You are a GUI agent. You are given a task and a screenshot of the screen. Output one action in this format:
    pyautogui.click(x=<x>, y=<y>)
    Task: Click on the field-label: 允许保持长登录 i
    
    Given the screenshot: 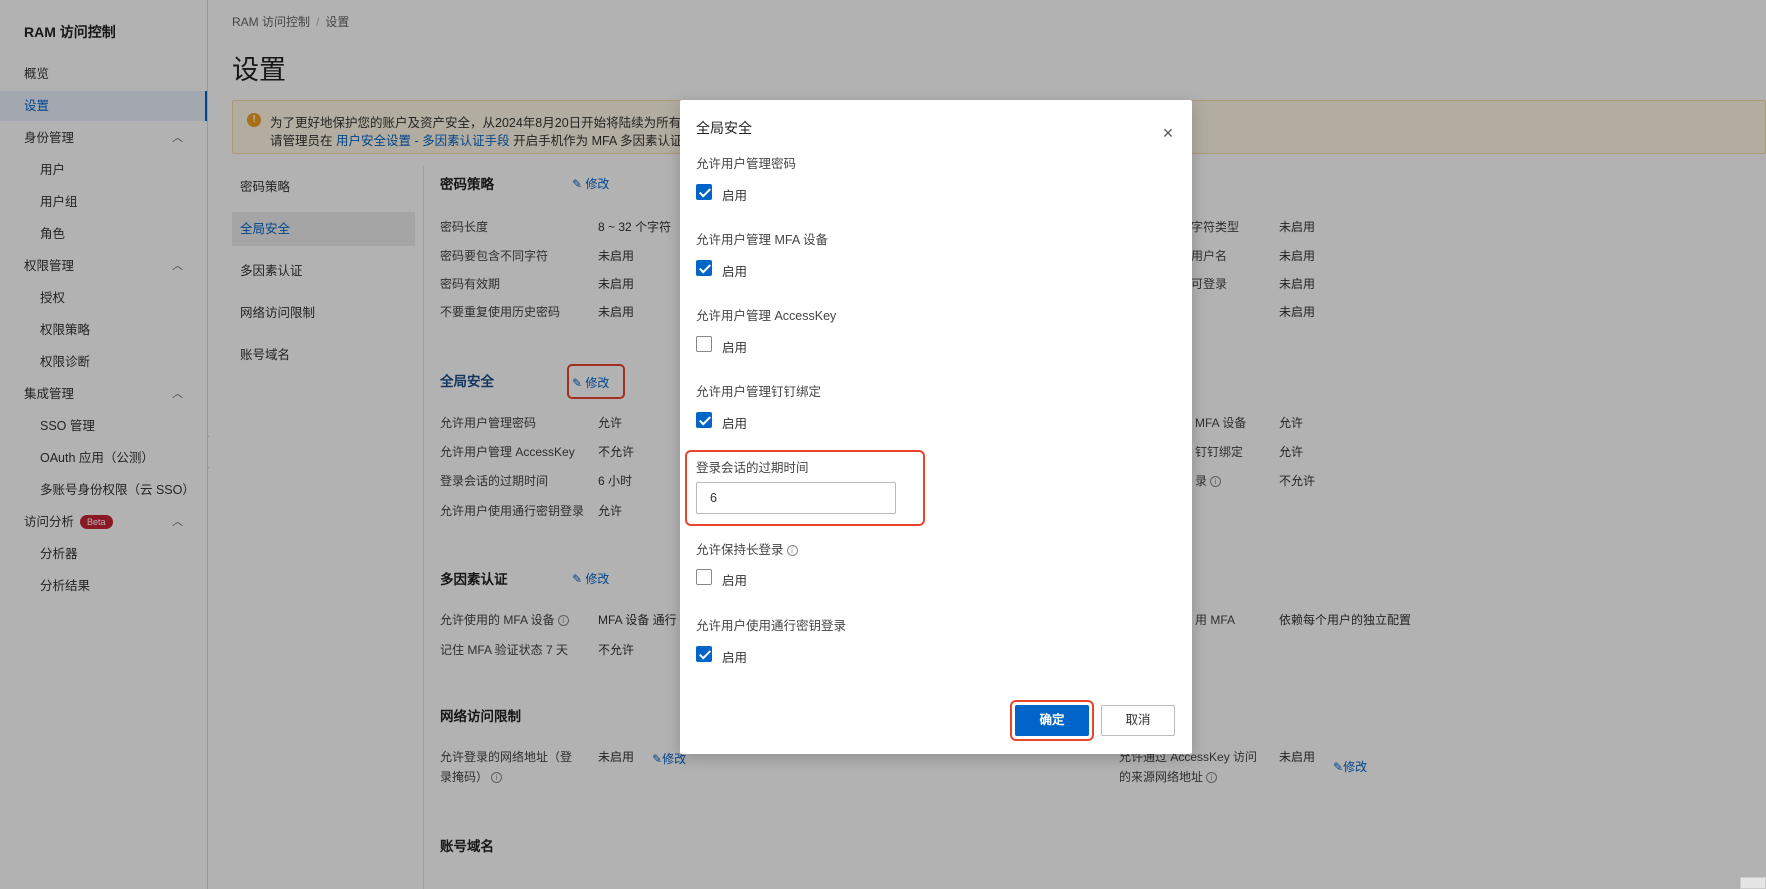 What is the action you would take?
    pyautogui.click(x=747, y=548)
    